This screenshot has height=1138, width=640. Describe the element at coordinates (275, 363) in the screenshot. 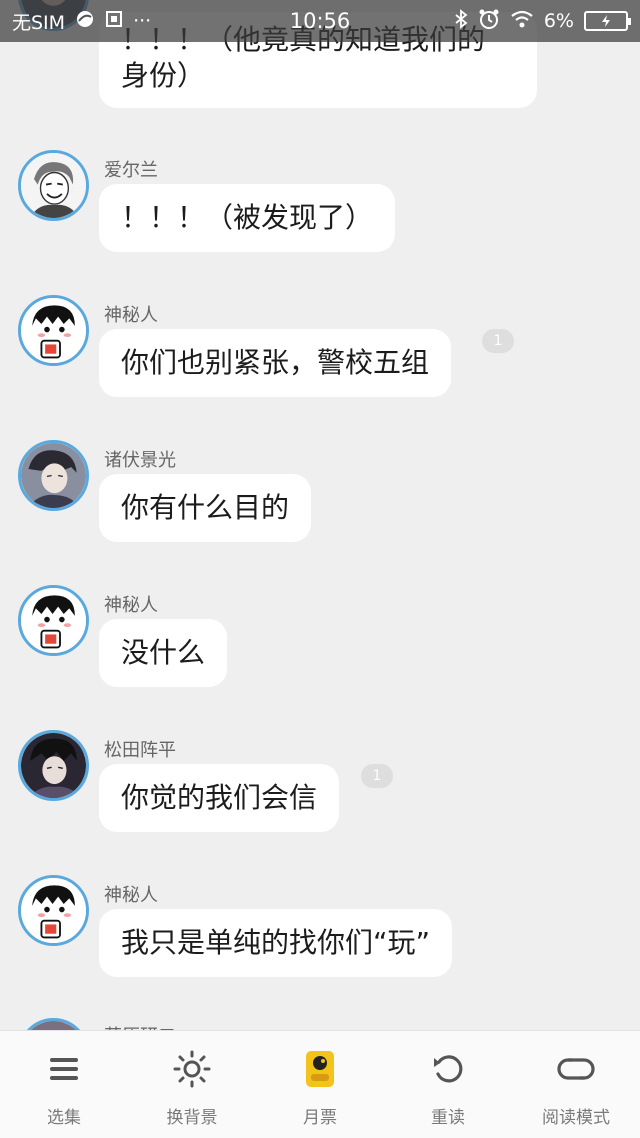

I see `message-bubble: 你们也别紧张，警校五组` at that location.